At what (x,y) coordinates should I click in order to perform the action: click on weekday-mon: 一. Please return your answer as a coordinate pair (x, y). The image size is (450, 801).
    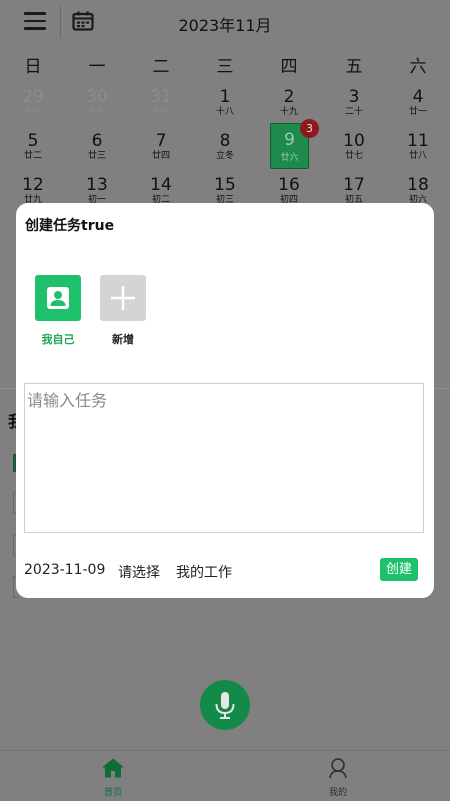
    Looking at the image, I should click on (97, 67).